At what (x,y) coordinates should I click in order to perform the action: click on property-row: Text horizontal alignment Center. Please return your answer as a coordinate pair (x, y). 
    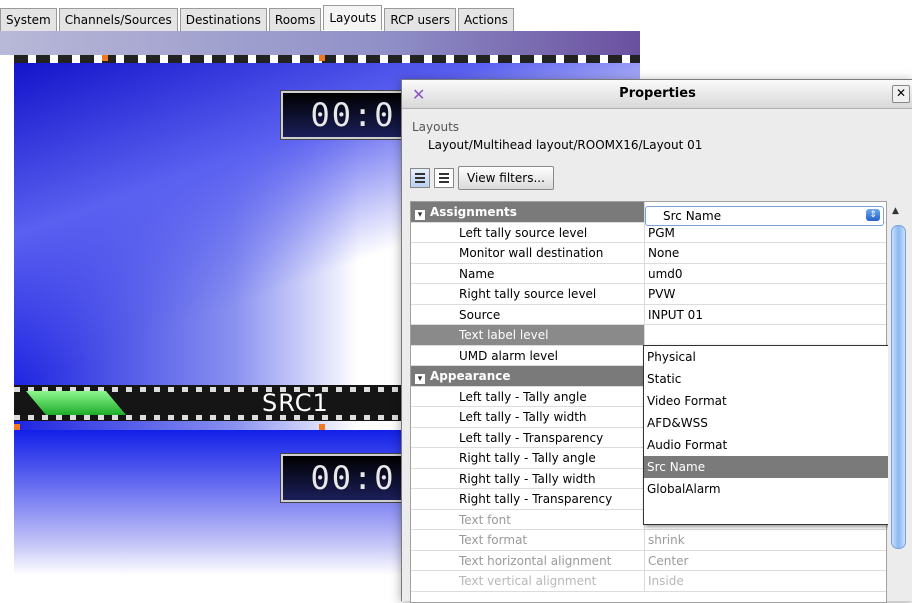
    Looking at the image, I should click on (648, 560).